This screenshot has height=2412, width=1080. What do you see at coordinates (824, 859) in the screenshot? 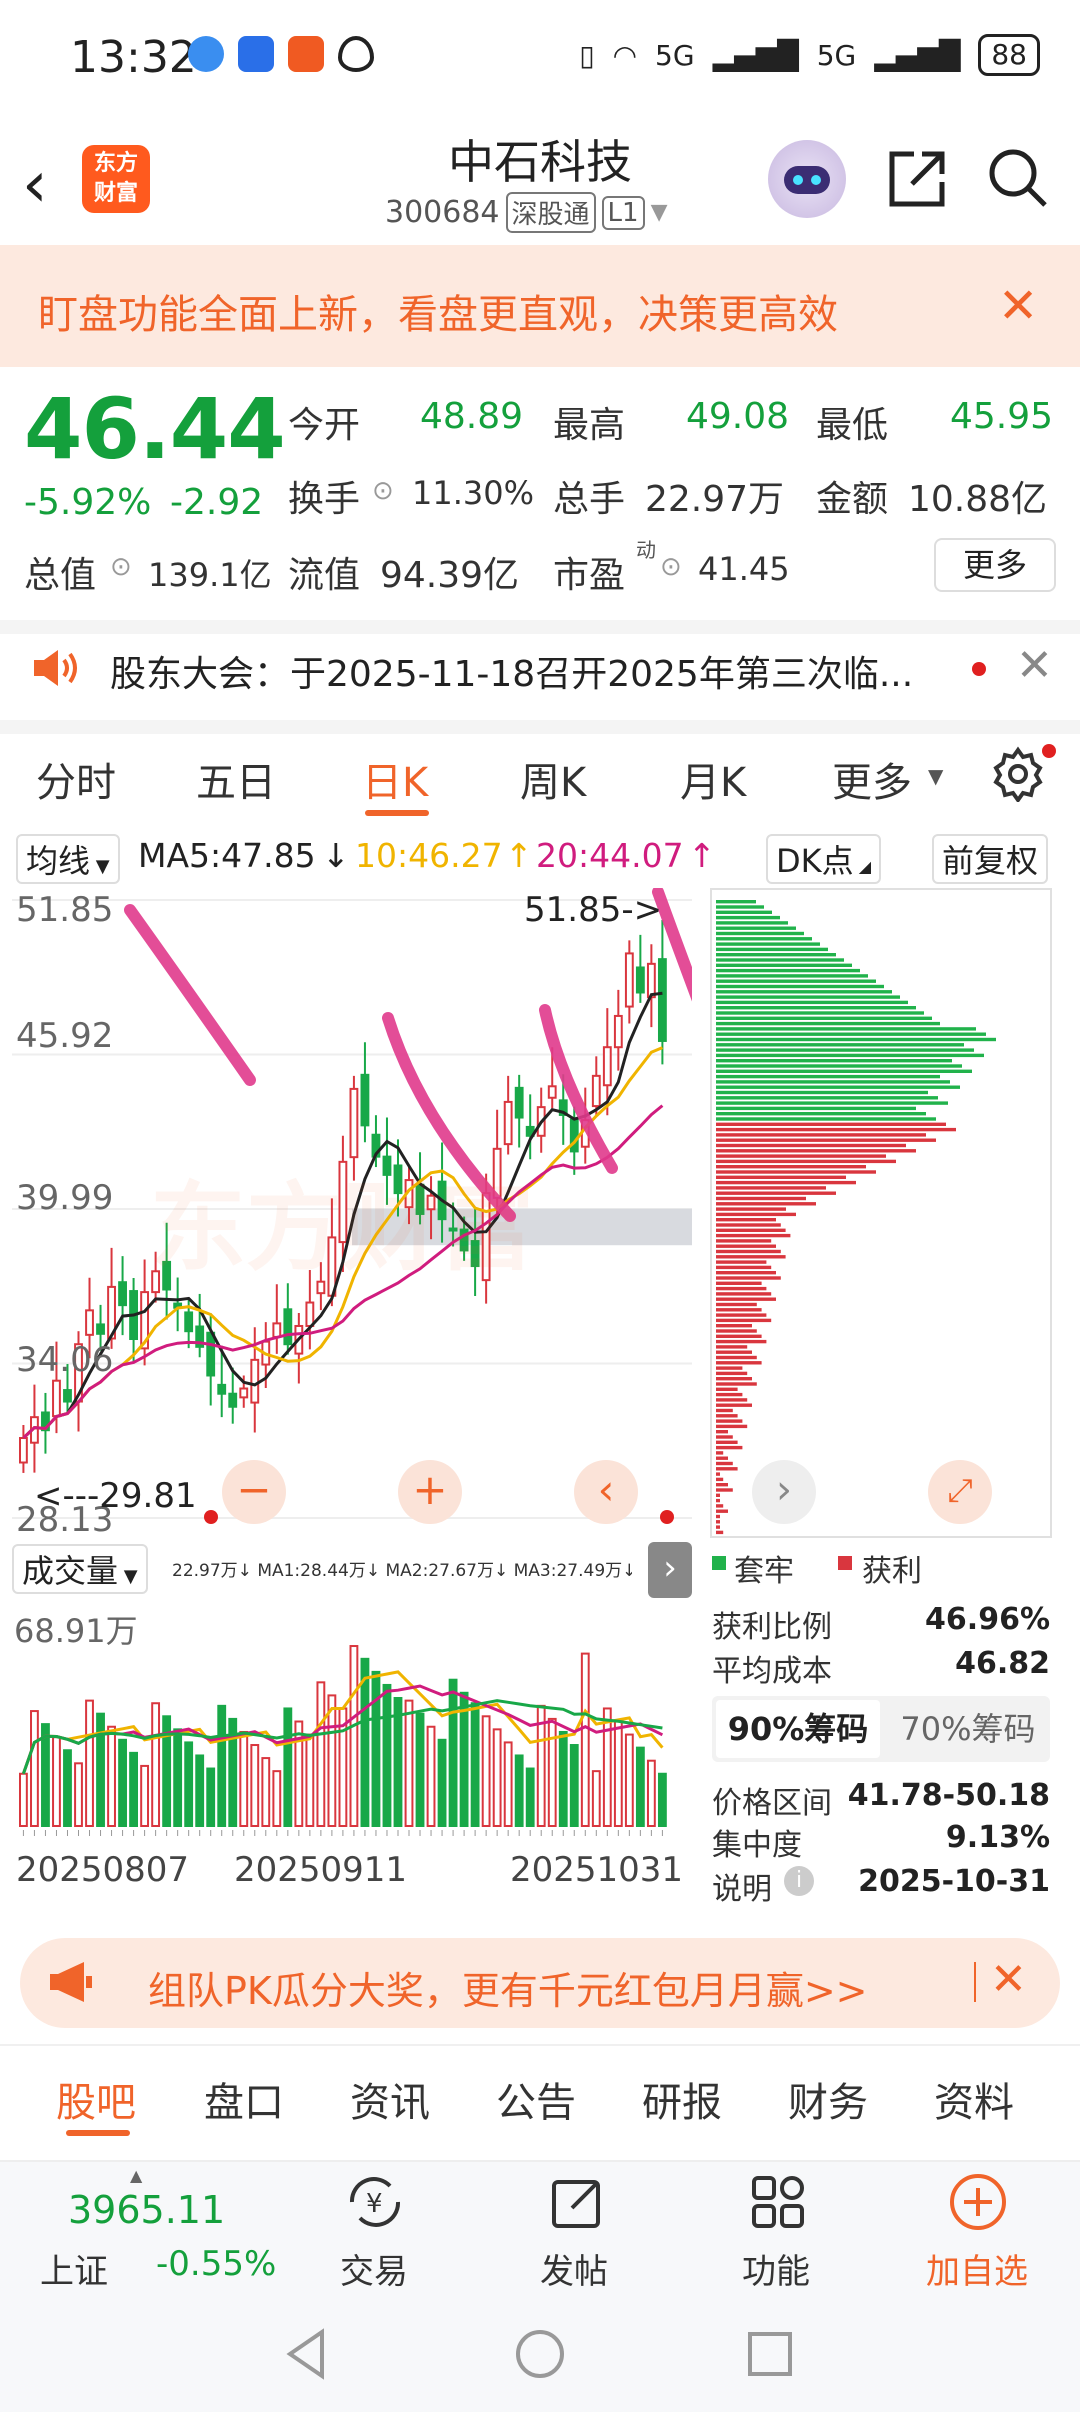
I see `dk-point-selector: DK点 ◢` at bounding box center [824, 859].